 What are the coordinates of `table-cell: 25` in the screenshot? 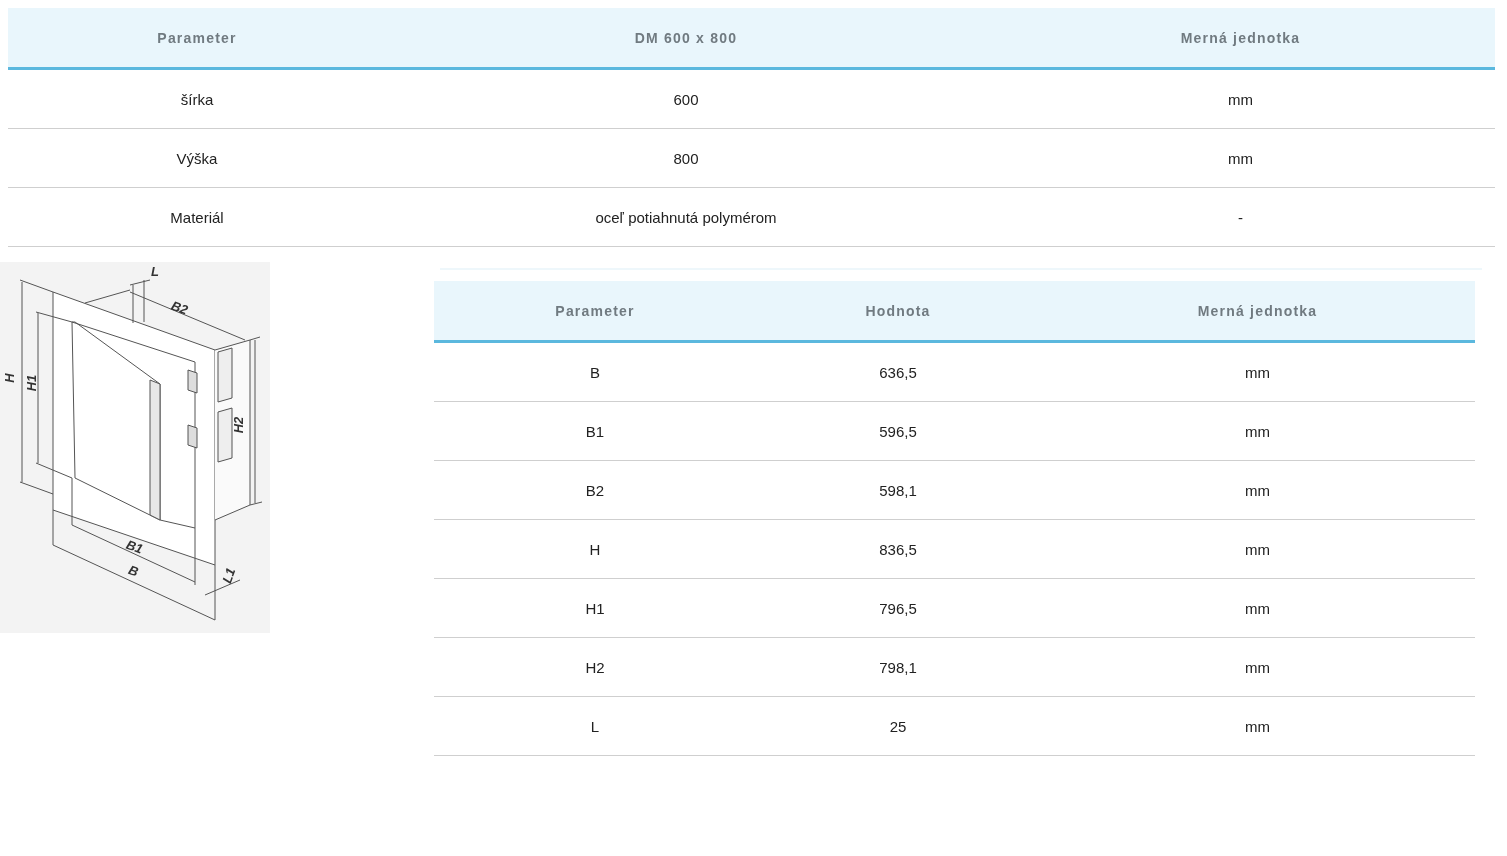 It's located at (898, 726).